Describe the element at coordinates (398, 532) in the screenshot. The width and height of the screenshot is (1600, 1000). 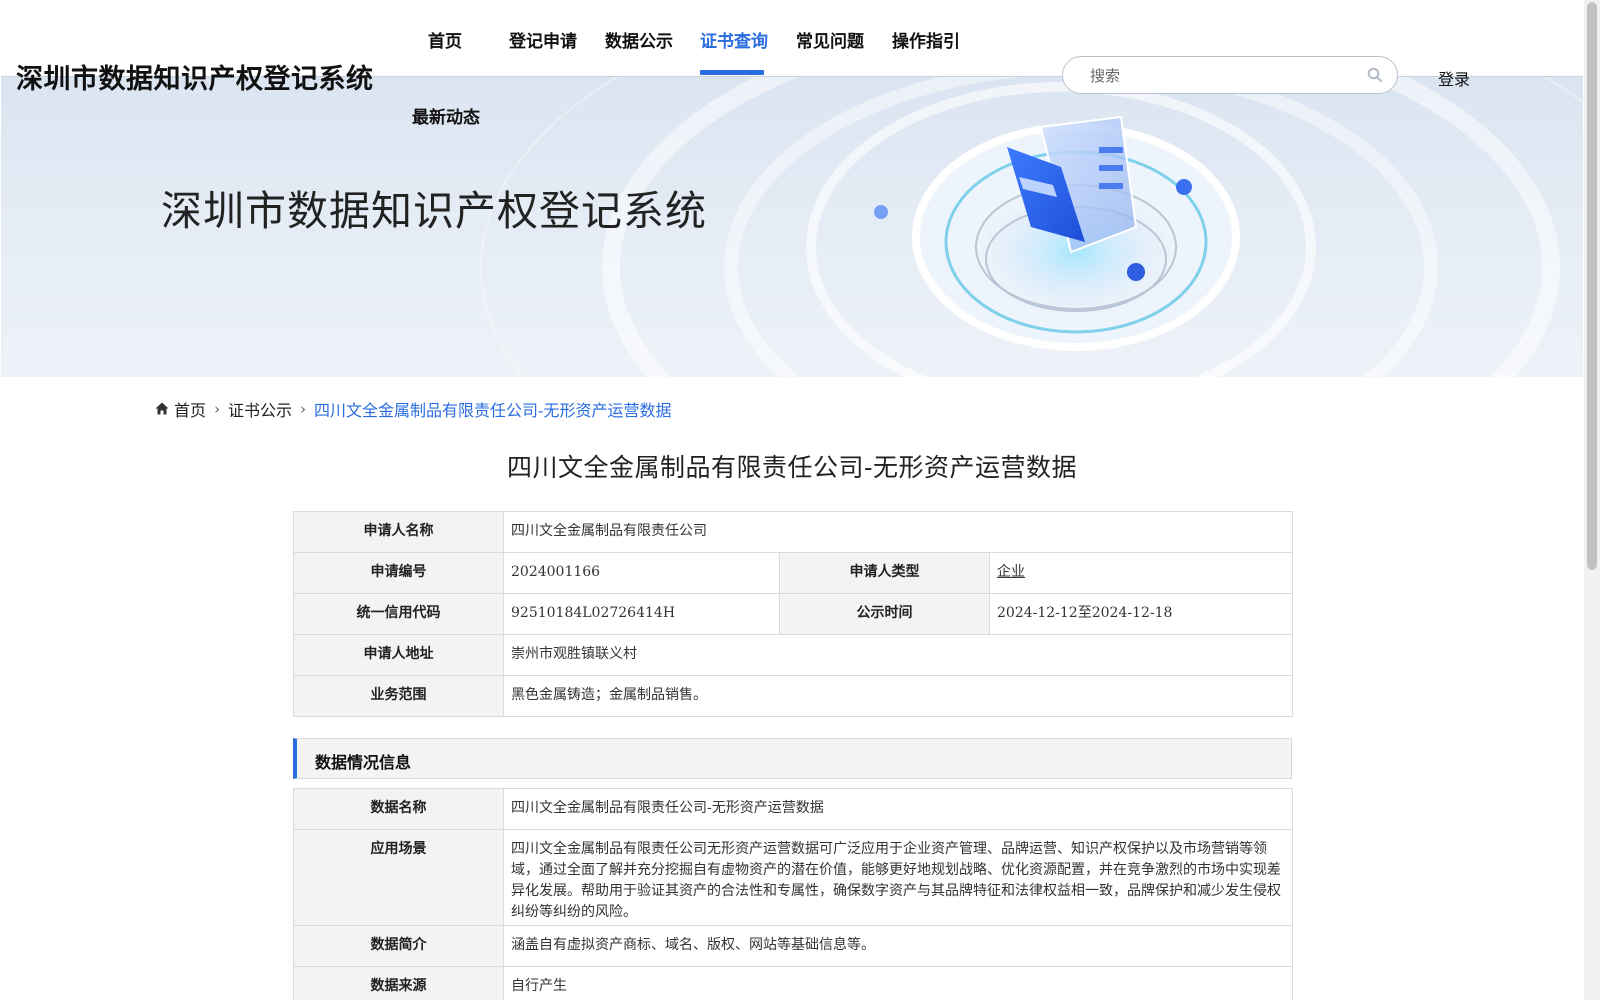
I see `applicant-name-label: 申请人名称` at that location.